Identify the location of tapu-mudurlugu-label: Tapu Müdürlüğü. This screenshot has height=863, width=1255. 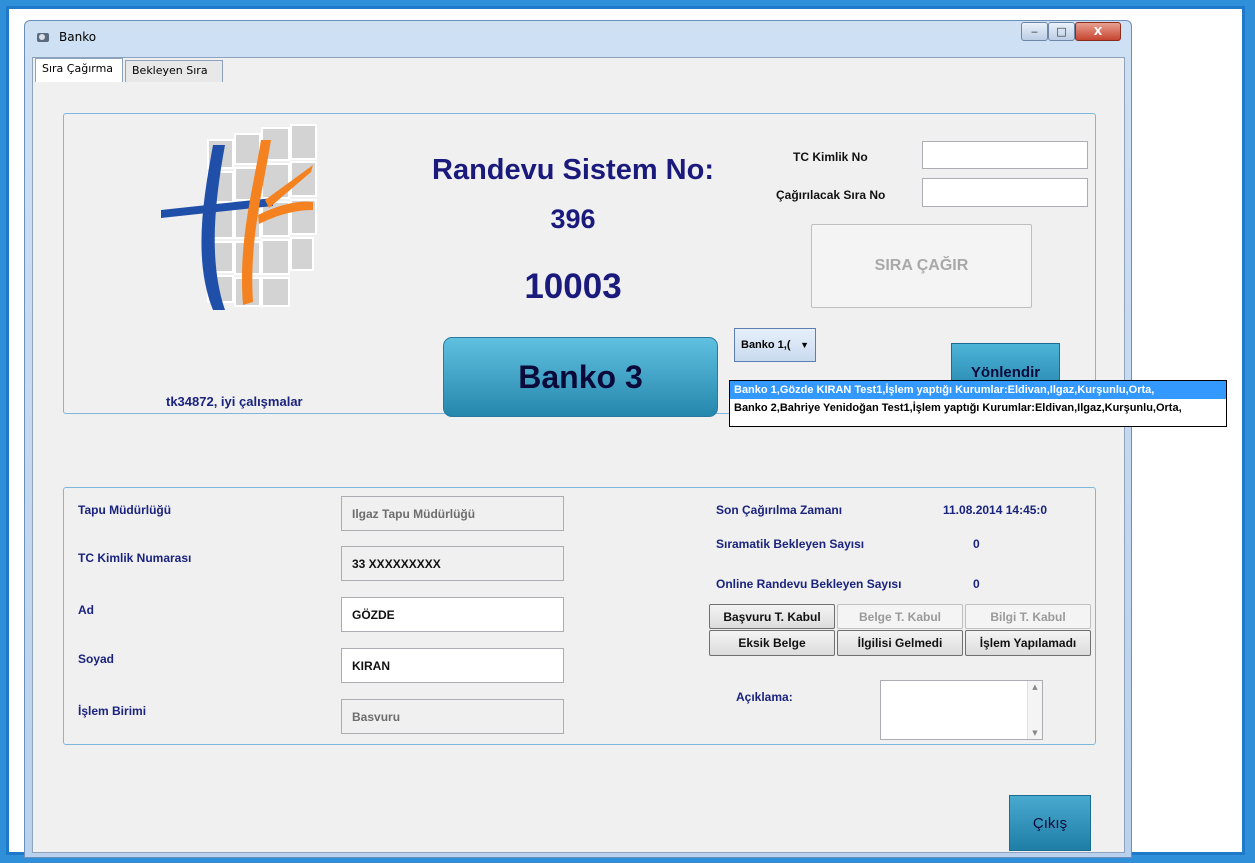
(125, 510).